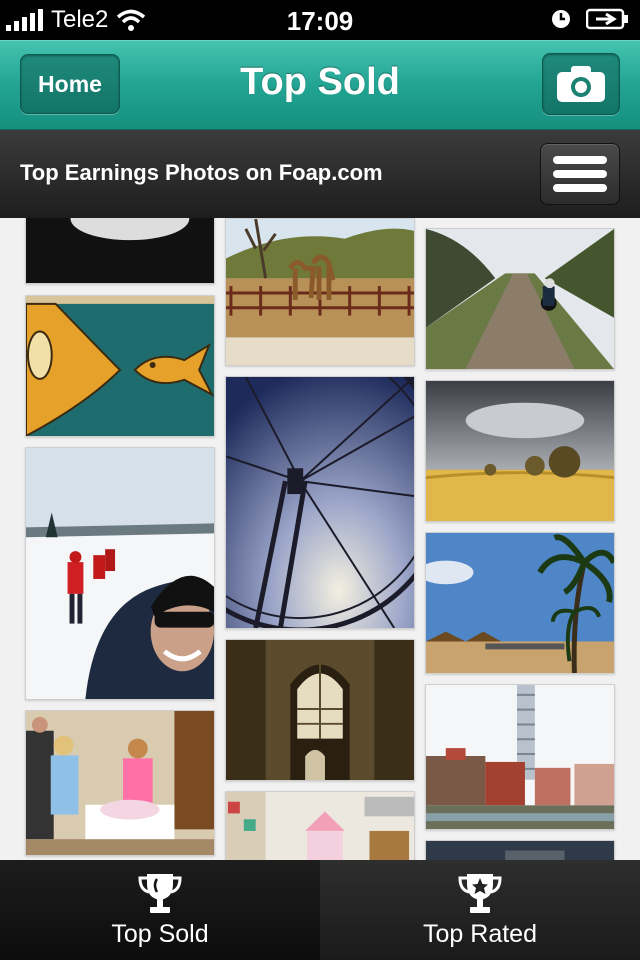 This screenshot has height=960, width=640. What do you see at coordinates (120, 573) in the screenshot?
I see `photo-ski-selfie` at bounding box center [120, 573].